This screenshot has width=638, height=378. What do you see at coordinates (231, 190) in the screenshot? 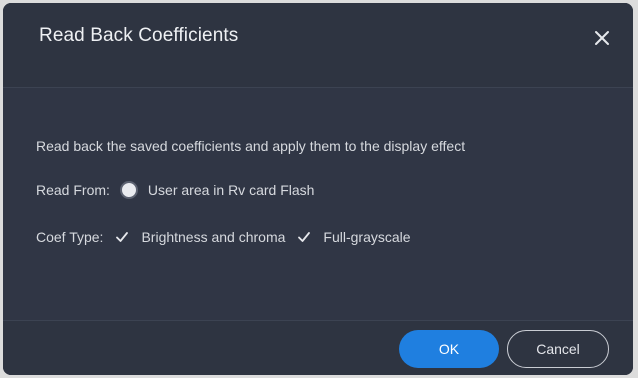
I see `read-from-option-label: User area in Rv card Flash` at bounding box center [231, 190].